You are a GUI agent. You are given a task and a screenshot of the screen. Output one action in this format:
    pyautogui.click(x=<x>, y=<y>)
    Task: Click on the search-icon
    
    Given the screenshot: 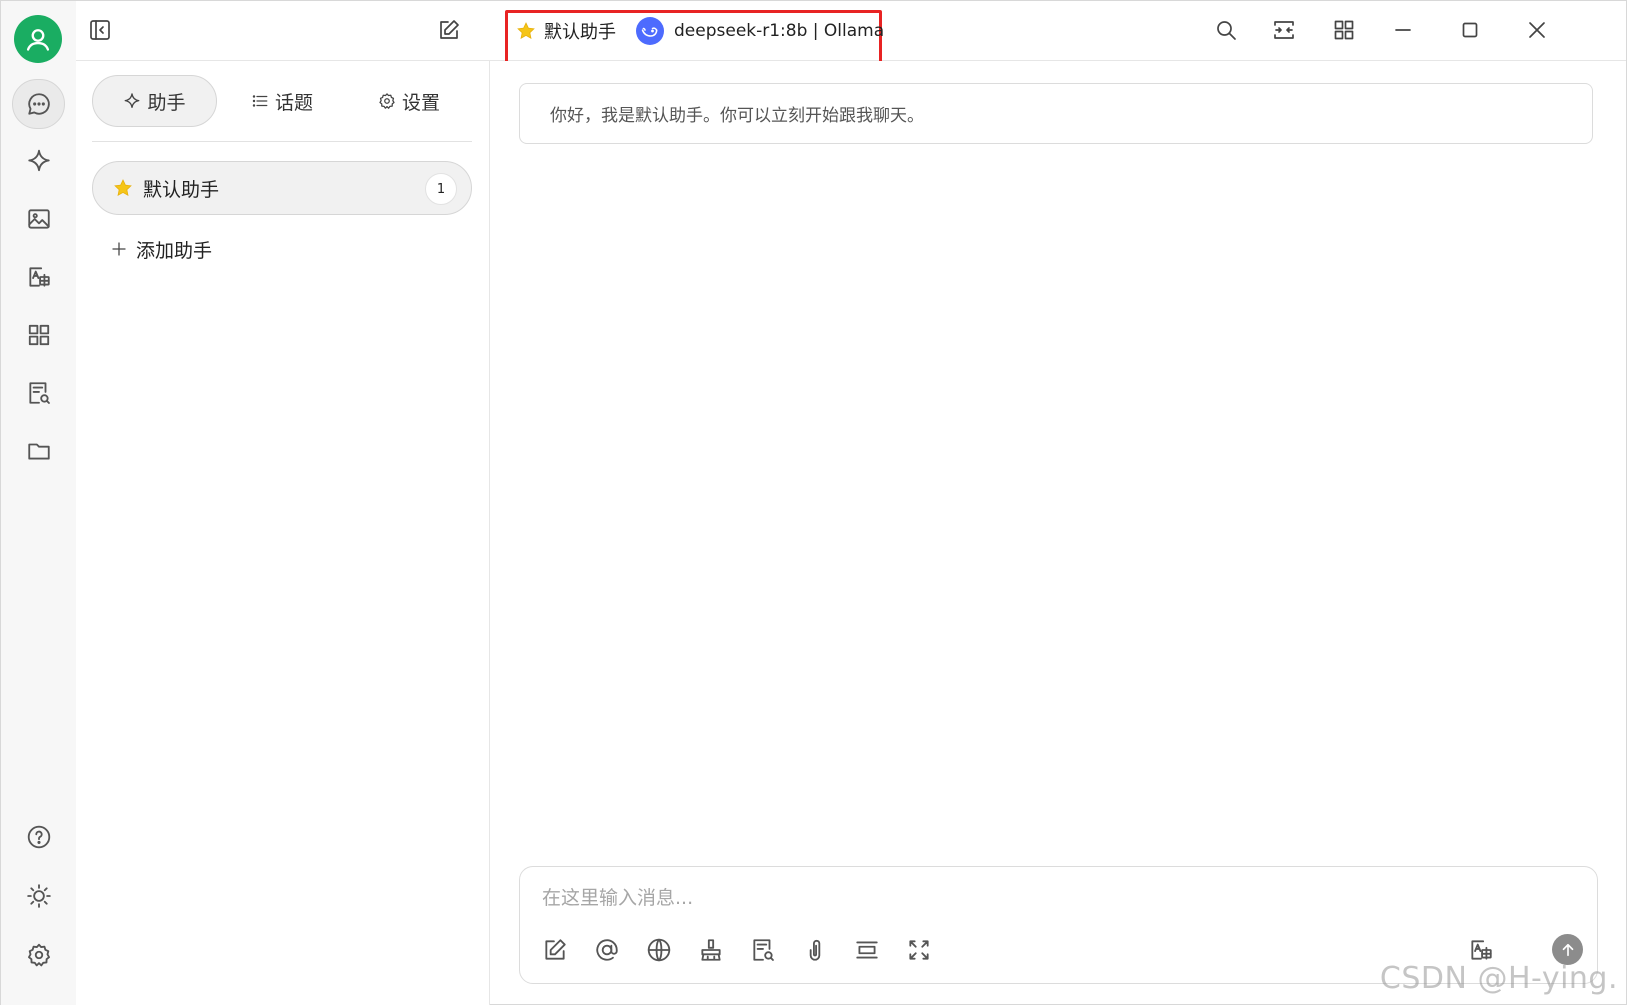 What is the action you would take?
    pyautogui.click(x=1226, y=30)
    